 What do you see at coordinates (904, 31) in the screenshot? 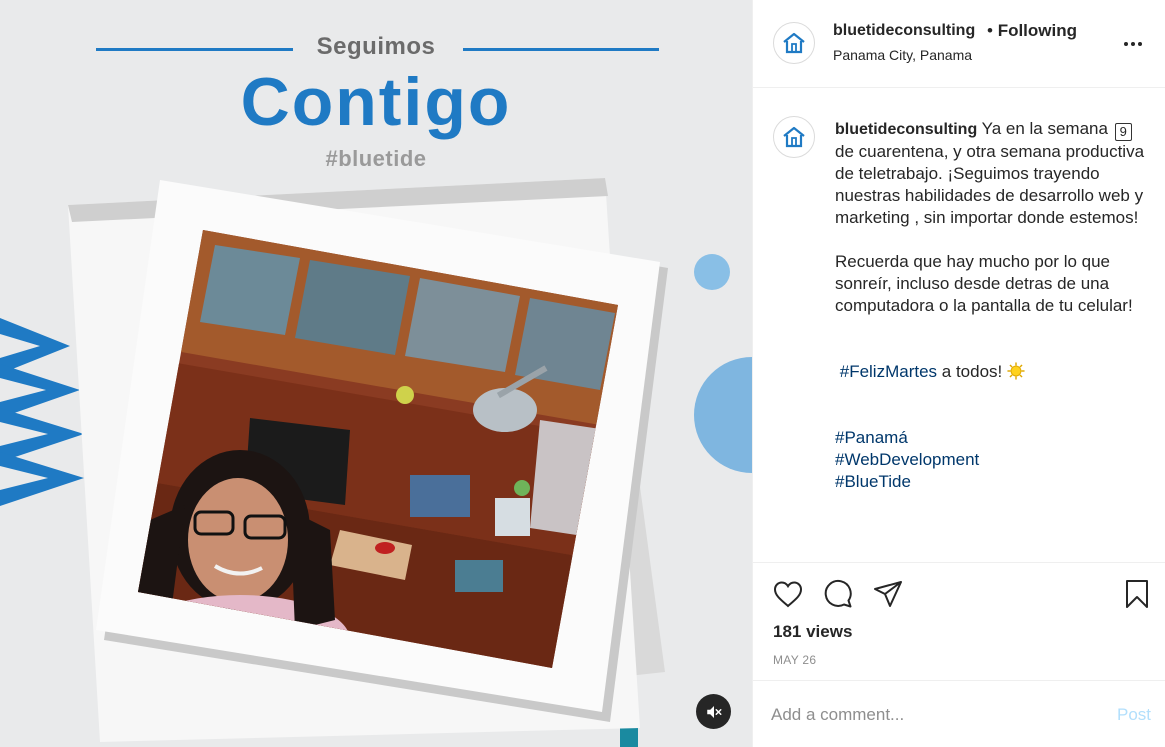
I see `post-author-username: bluetideconsulting` at bounding box center [904, 31].